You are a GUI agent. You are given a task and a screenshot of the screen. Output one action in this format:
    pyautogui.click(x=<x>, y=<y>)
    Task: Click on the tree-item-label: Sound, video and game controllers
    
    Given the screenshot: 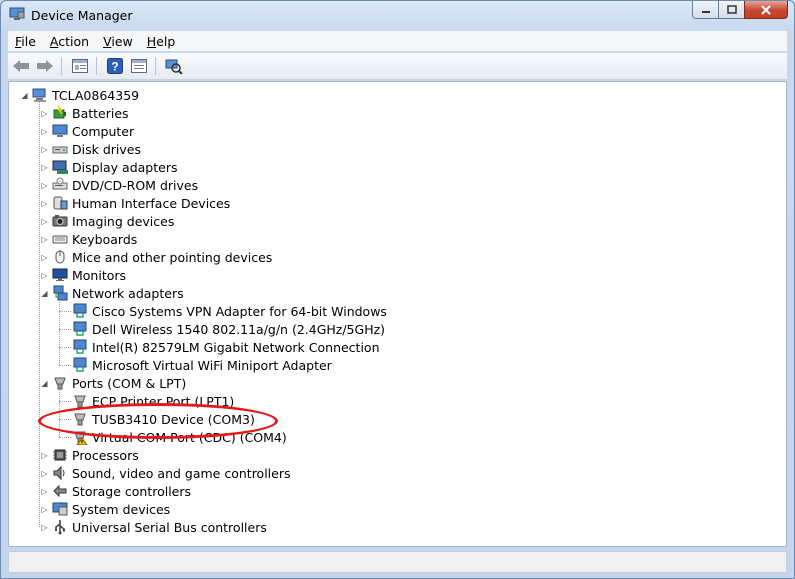 What is the action you would take?
    pyautogui.click(x=181, y=473)
    